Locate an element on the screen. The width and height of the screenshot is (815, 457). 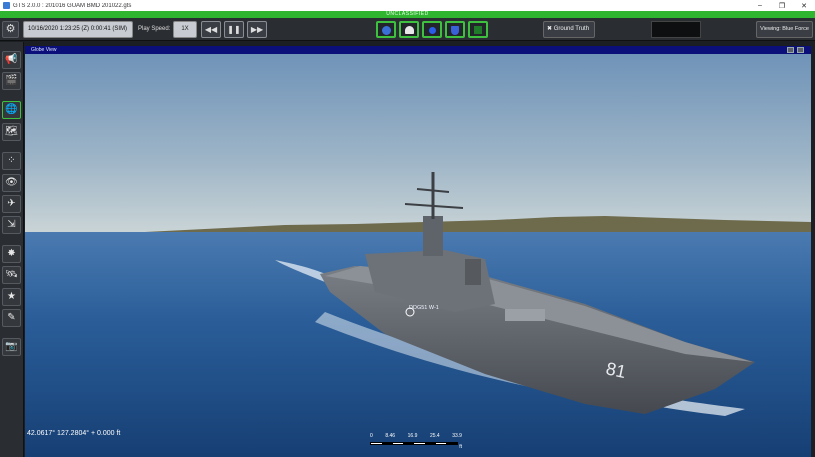
left-tool-sidebar: 📢 🎬 🌐 🗺 ⁘ 👁 ✈ ⇲ ✸ 🛰 ★ ✎ 📷 is located at coordinates (12, 249).